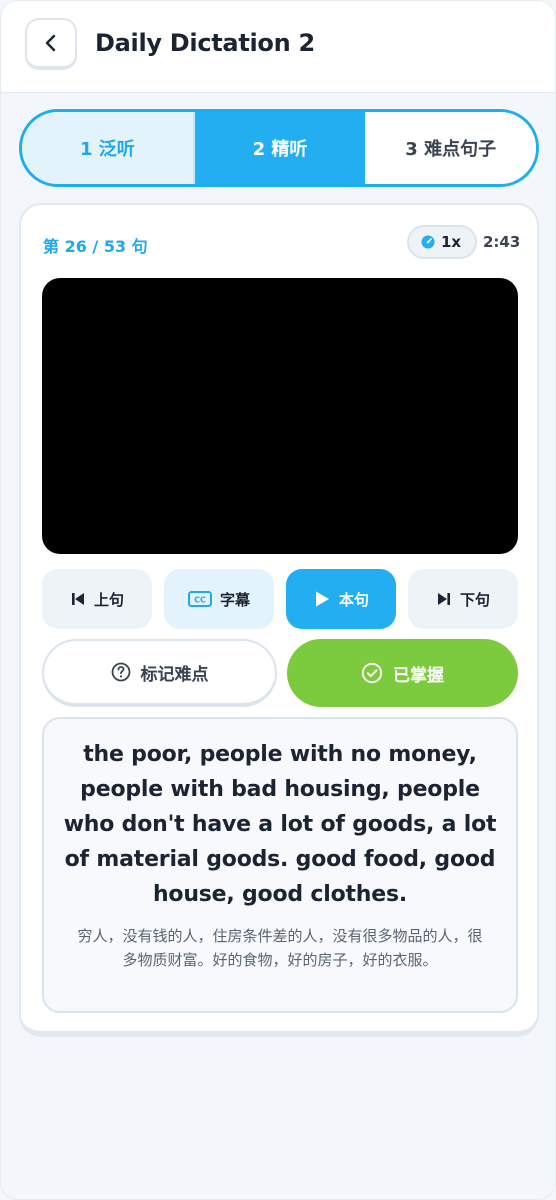 This screenshot has height=1200, width=556. I want to click on svg-text: CC, so click(200, 600).